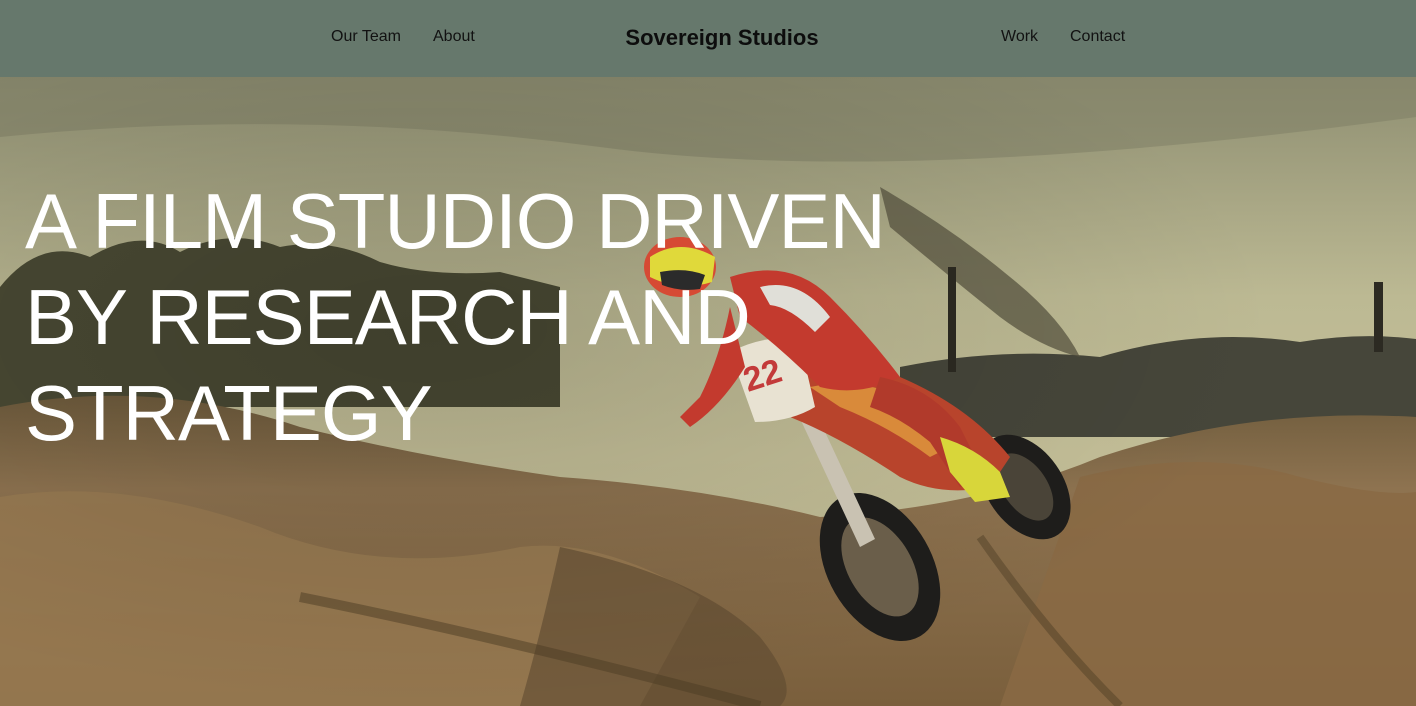 Image resolution: width=1416 pixels, height=706 pixels. I want to click on brand-wrapper: Sovereign Studios, so click(715, 38).